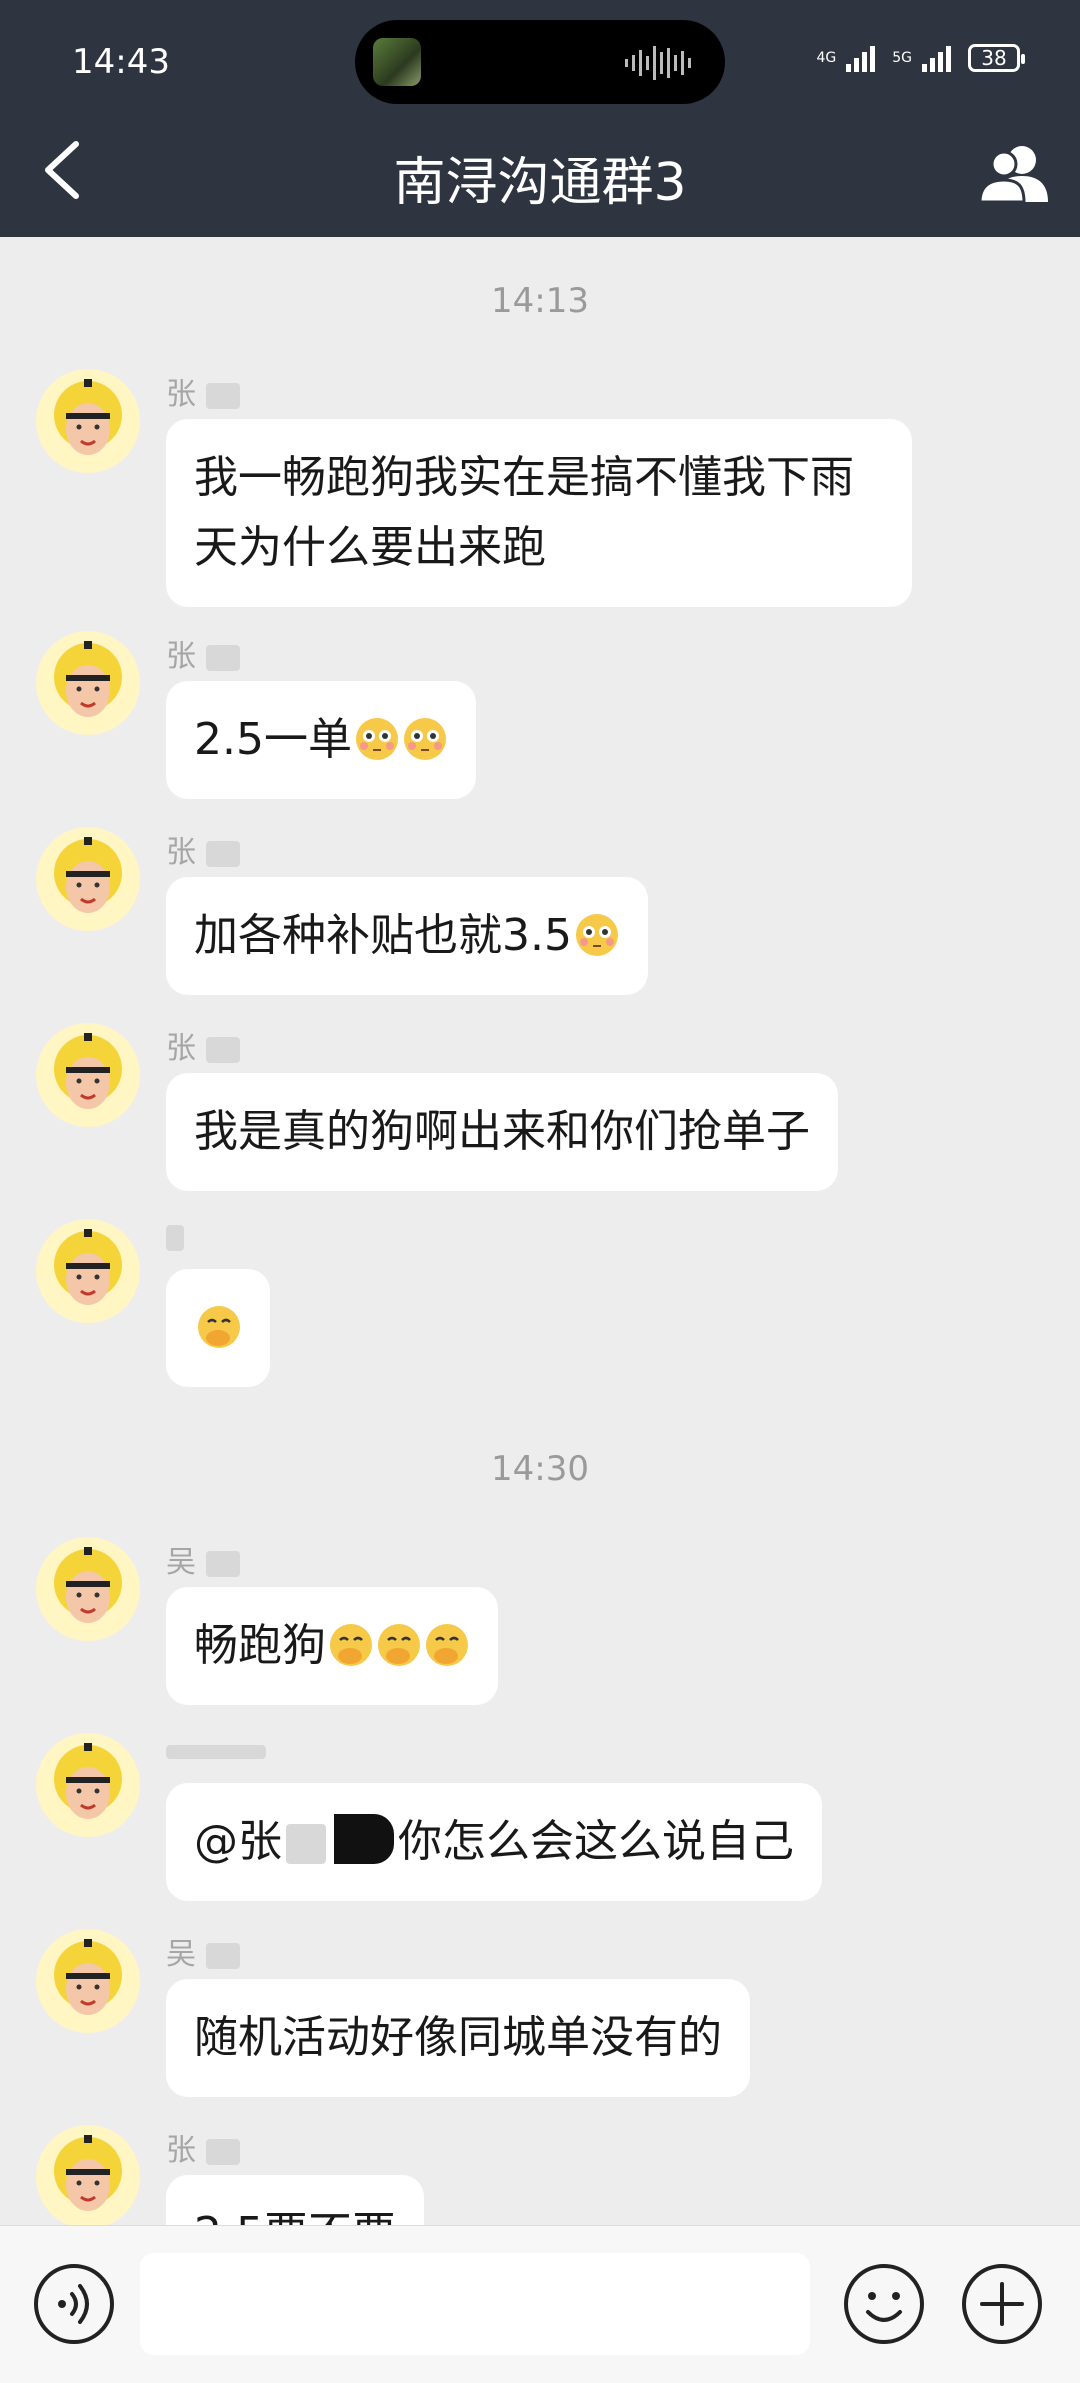  What do you see at coordinates (540, 1469) in the screenshot?
I see `time-separator: 14:30` at bounding box center [540, 1469].